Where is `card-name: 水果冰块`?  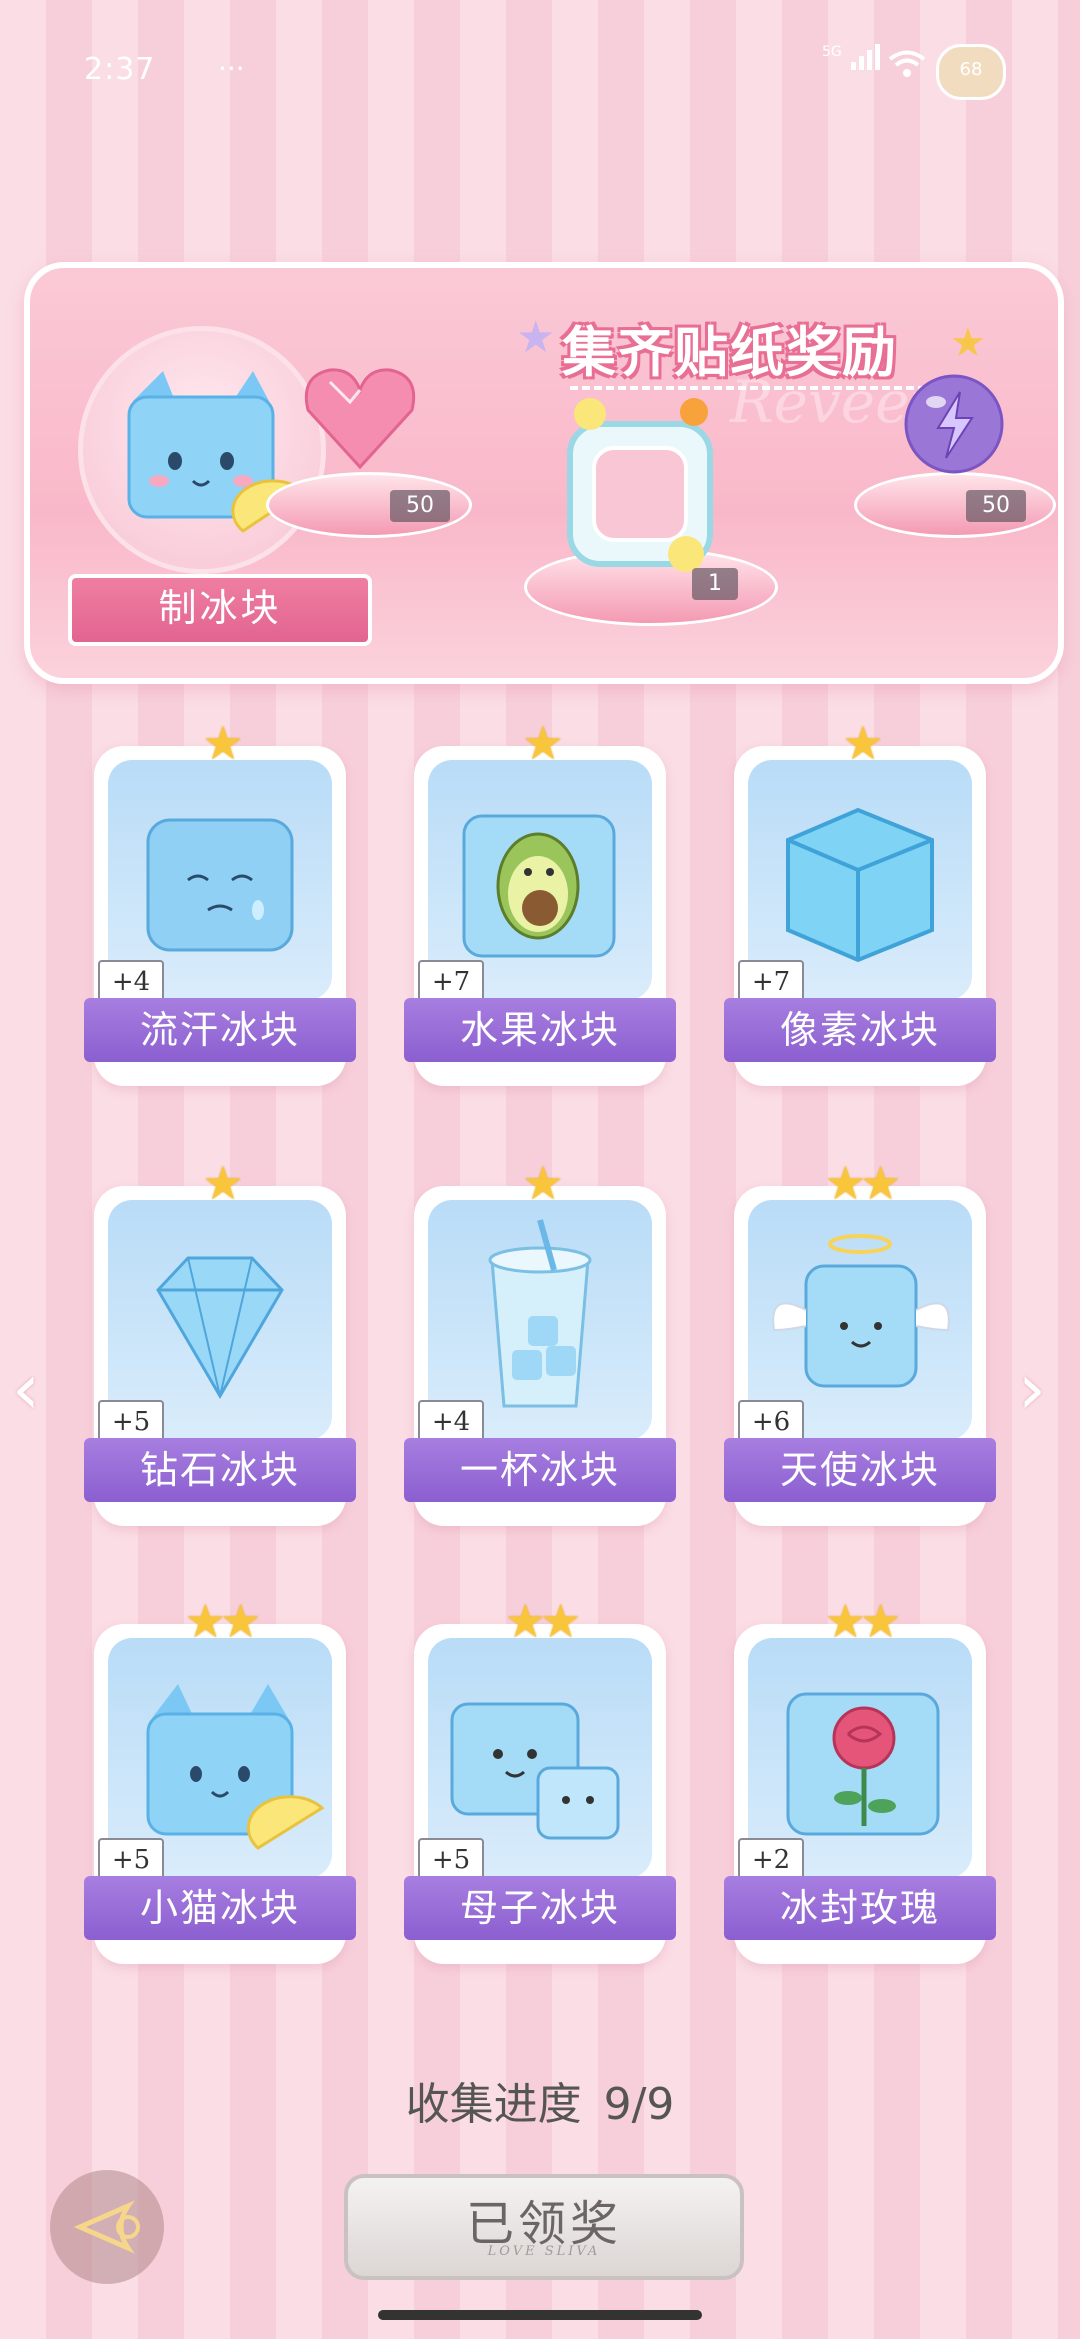 card-name: 水果冰块 is located at coordinates (540, 1030).